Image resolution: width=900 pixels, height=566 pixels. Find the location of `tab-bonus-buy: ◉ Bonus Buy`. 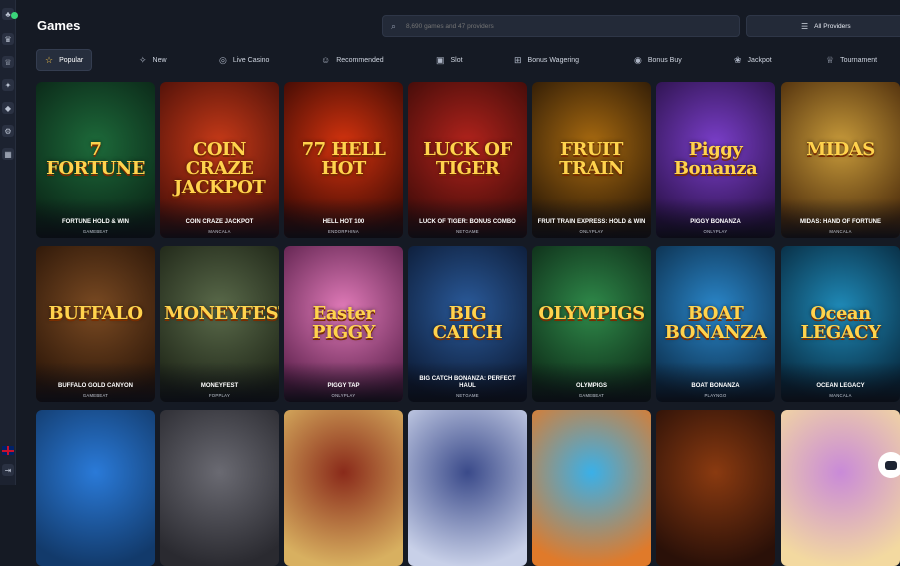

tab-bonus-buy: ◉ Bonus Buy is located at coordinates (658, 60).